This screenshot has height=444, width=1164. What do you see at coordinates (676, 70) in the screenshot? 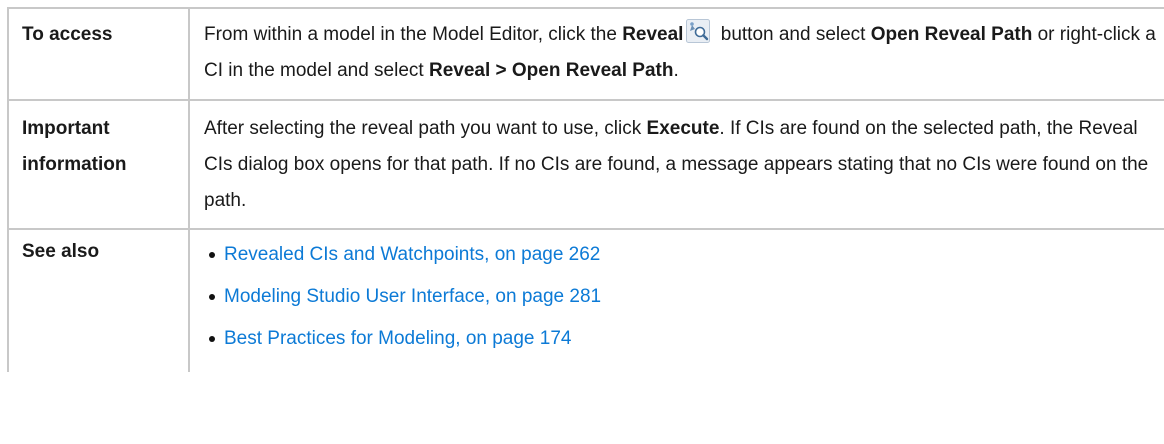
I see `access-text-4: .` at bounding box center [676, 70].